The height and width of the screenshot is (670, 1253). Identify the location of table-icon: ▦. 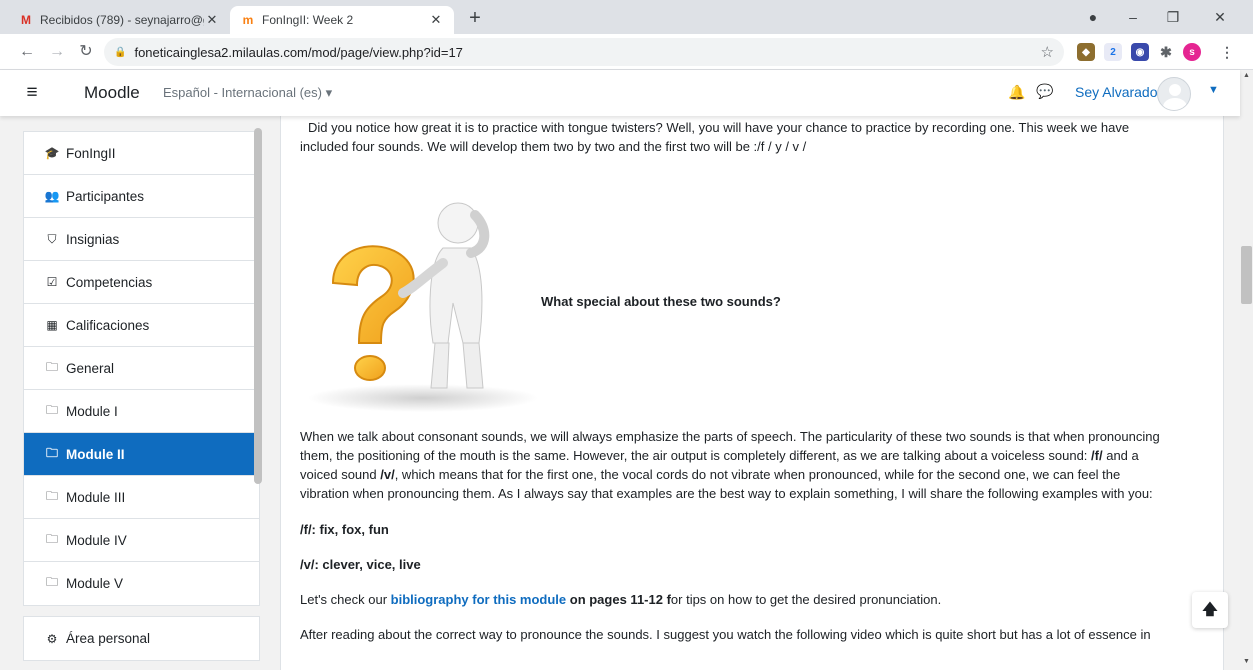
(52, 325).